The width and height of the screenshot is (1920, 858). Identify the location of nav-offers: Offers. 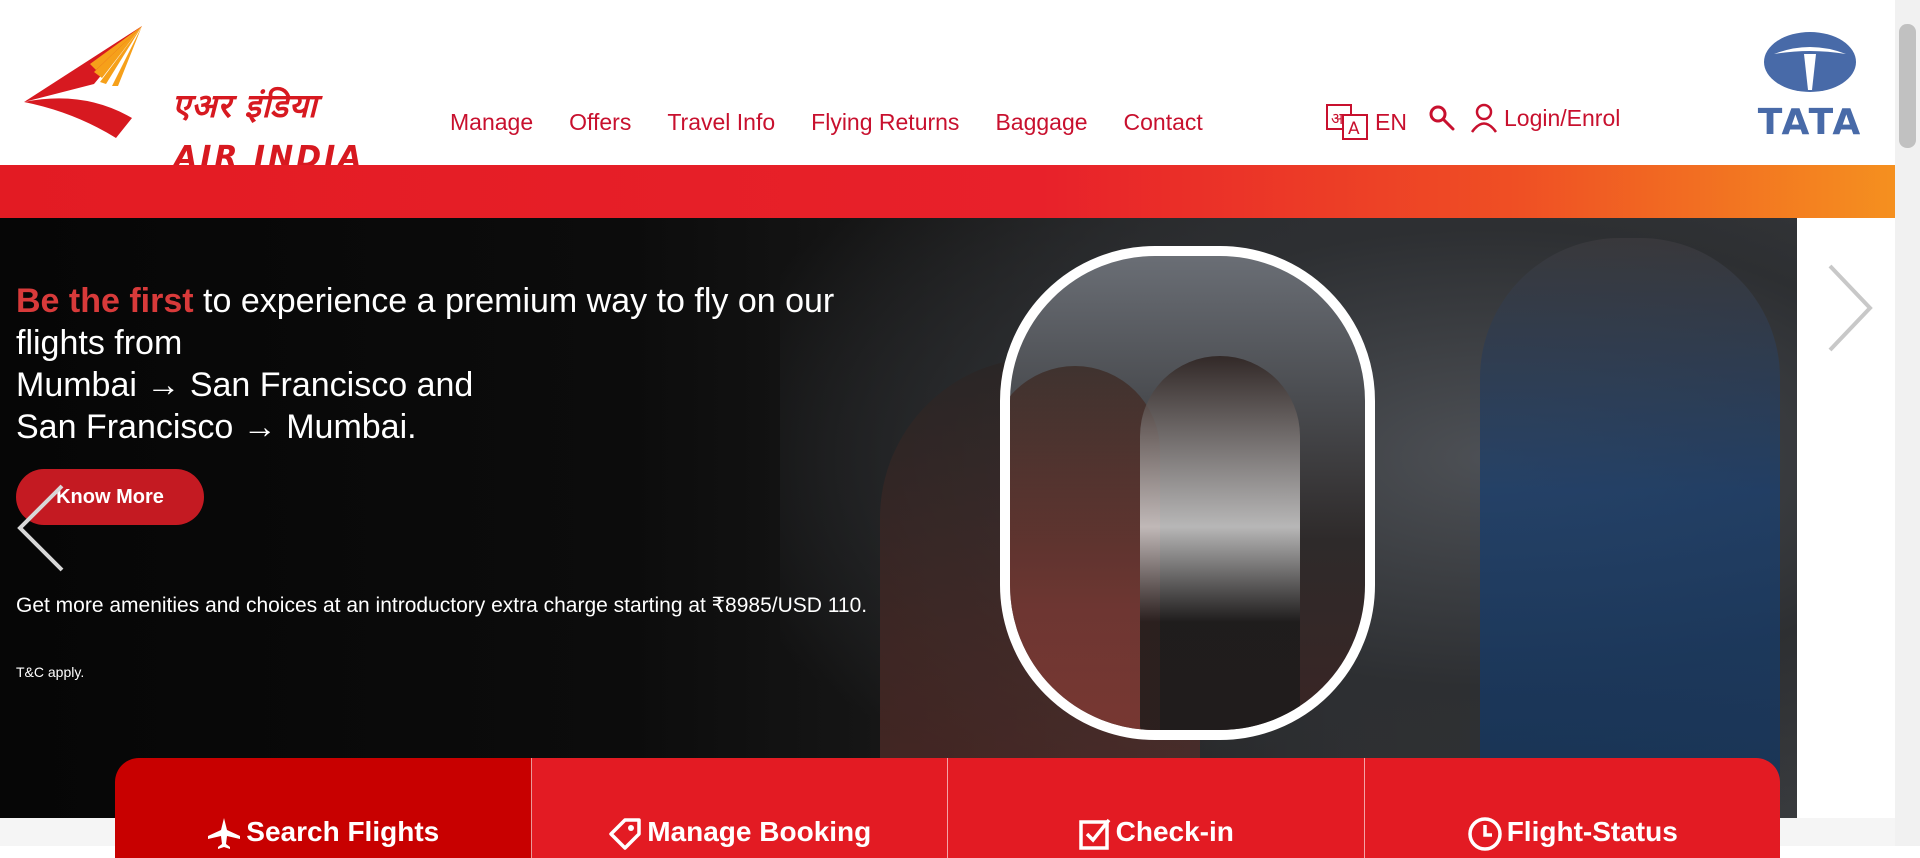
(600, 122).